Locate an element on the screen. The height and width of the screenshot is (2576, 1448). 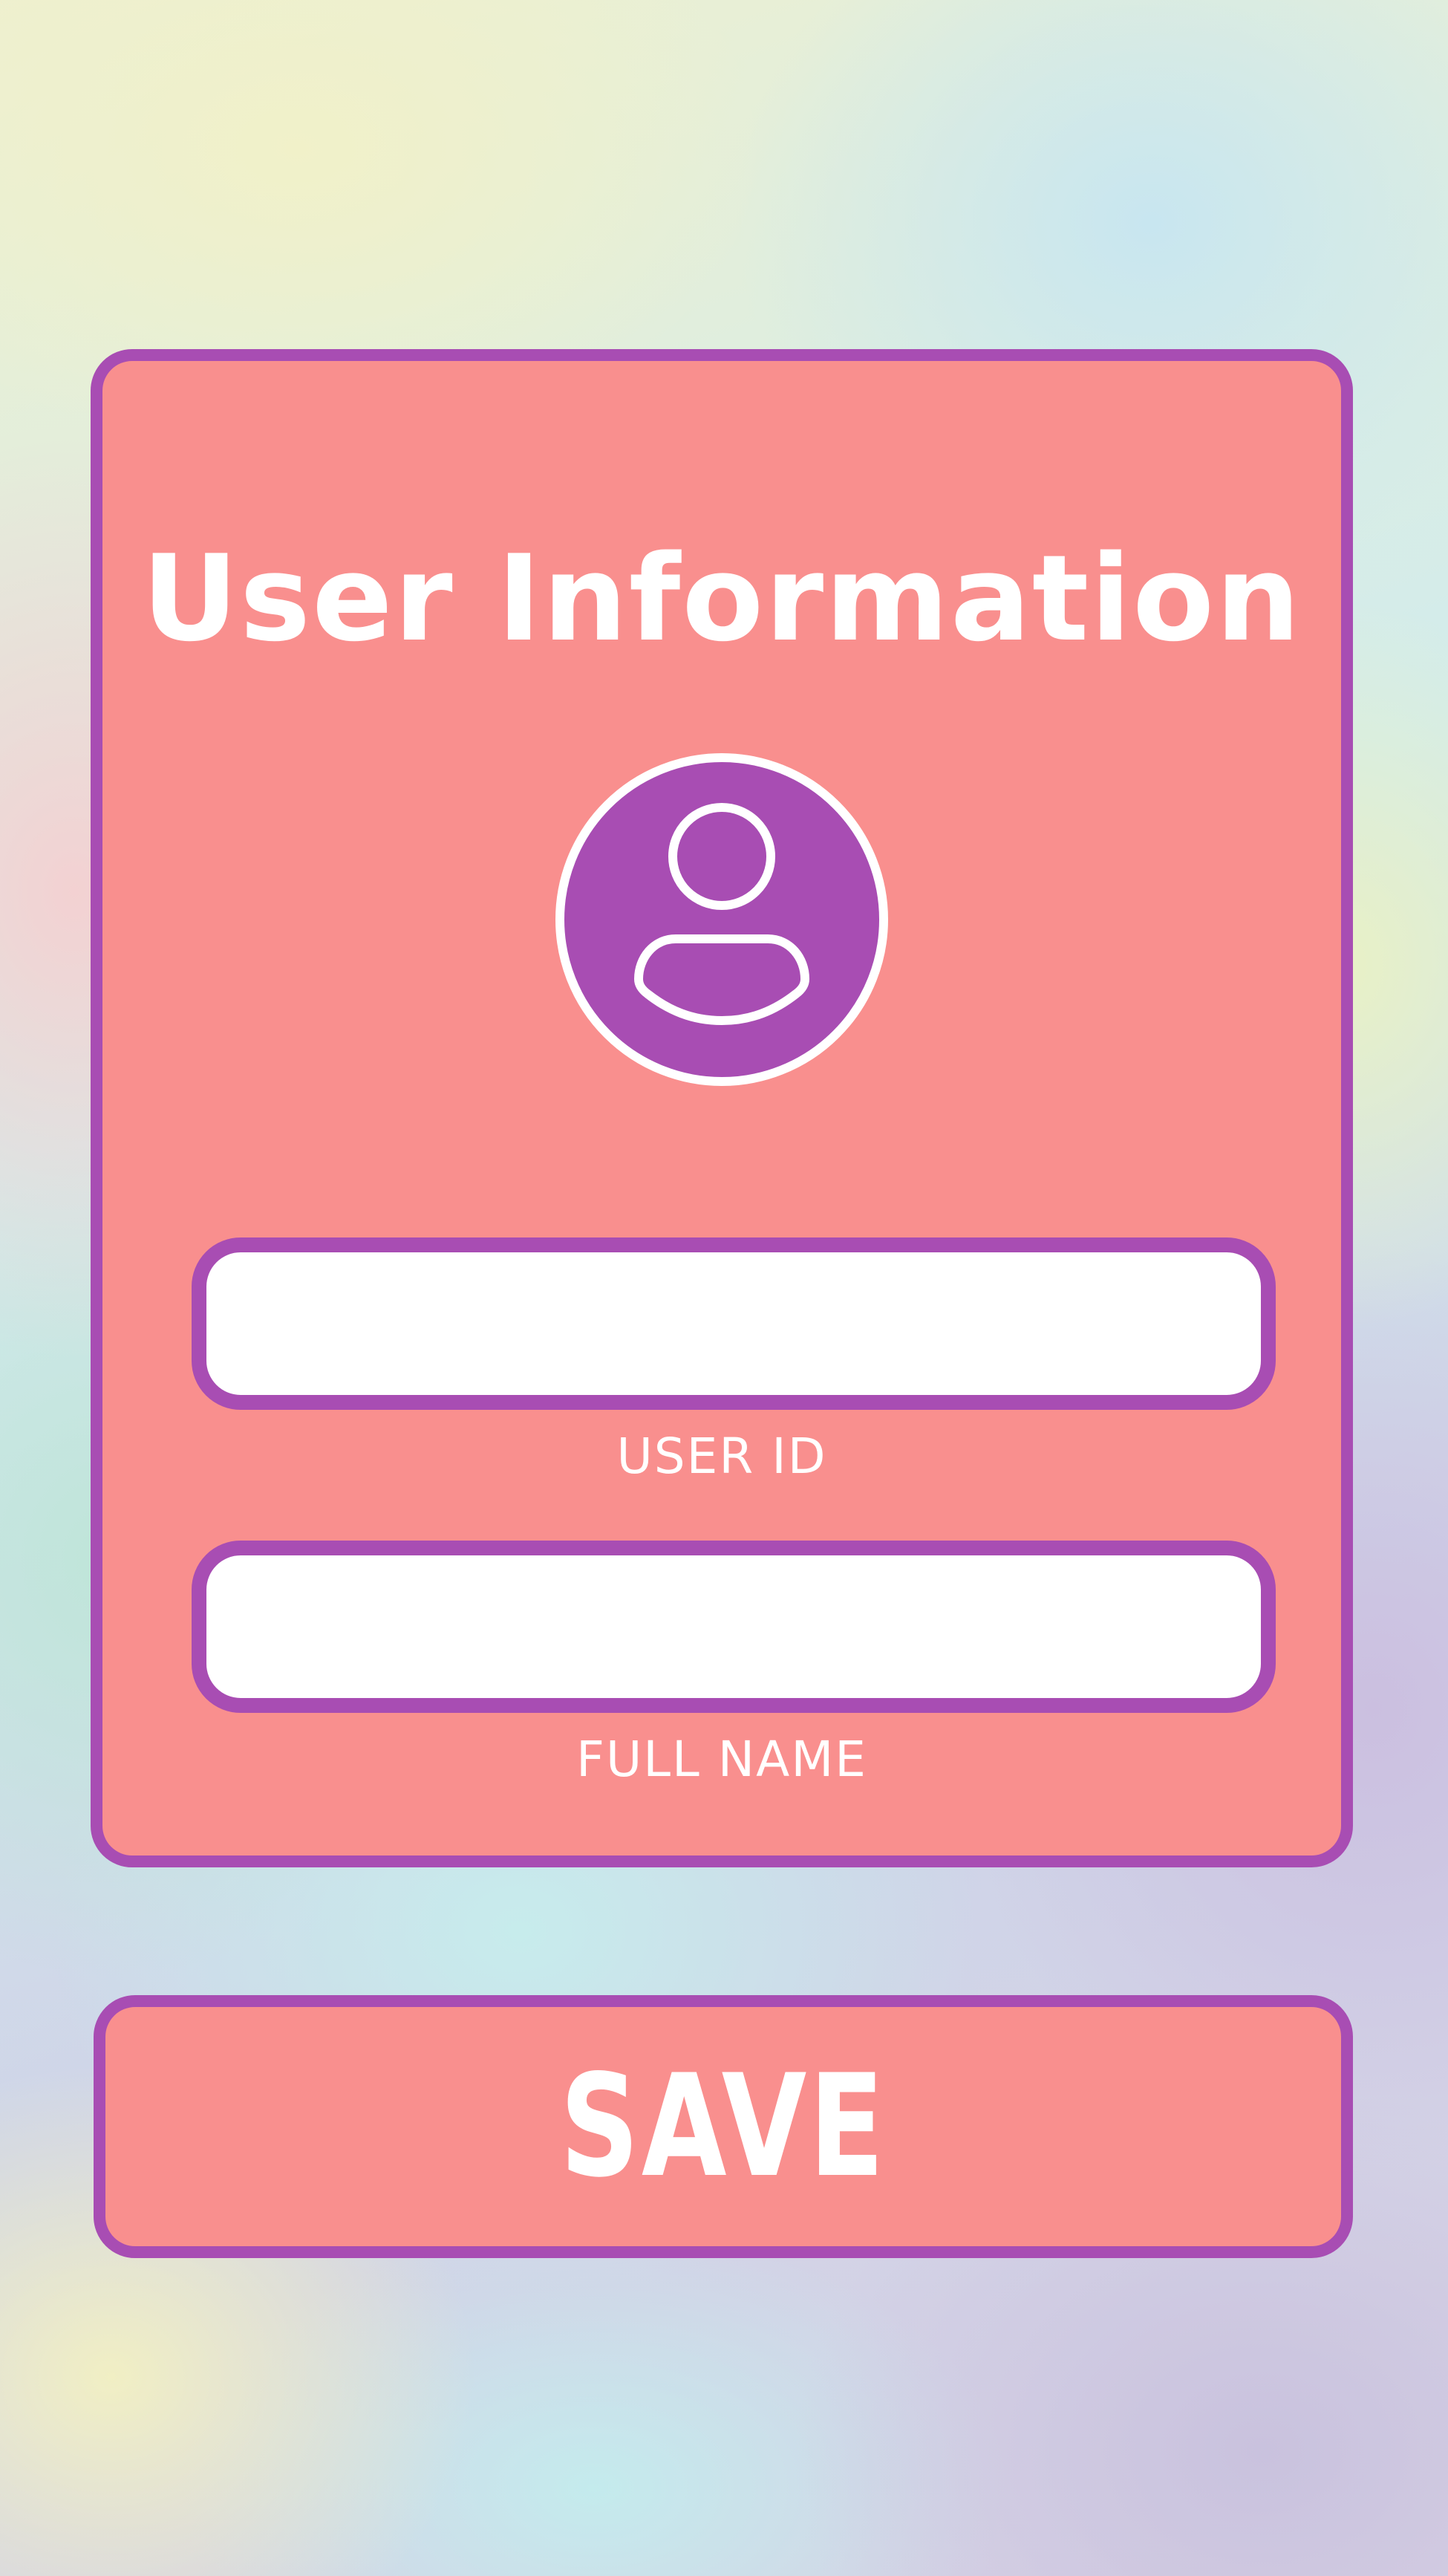
user-id-field is located at coordinates (734, 1323).